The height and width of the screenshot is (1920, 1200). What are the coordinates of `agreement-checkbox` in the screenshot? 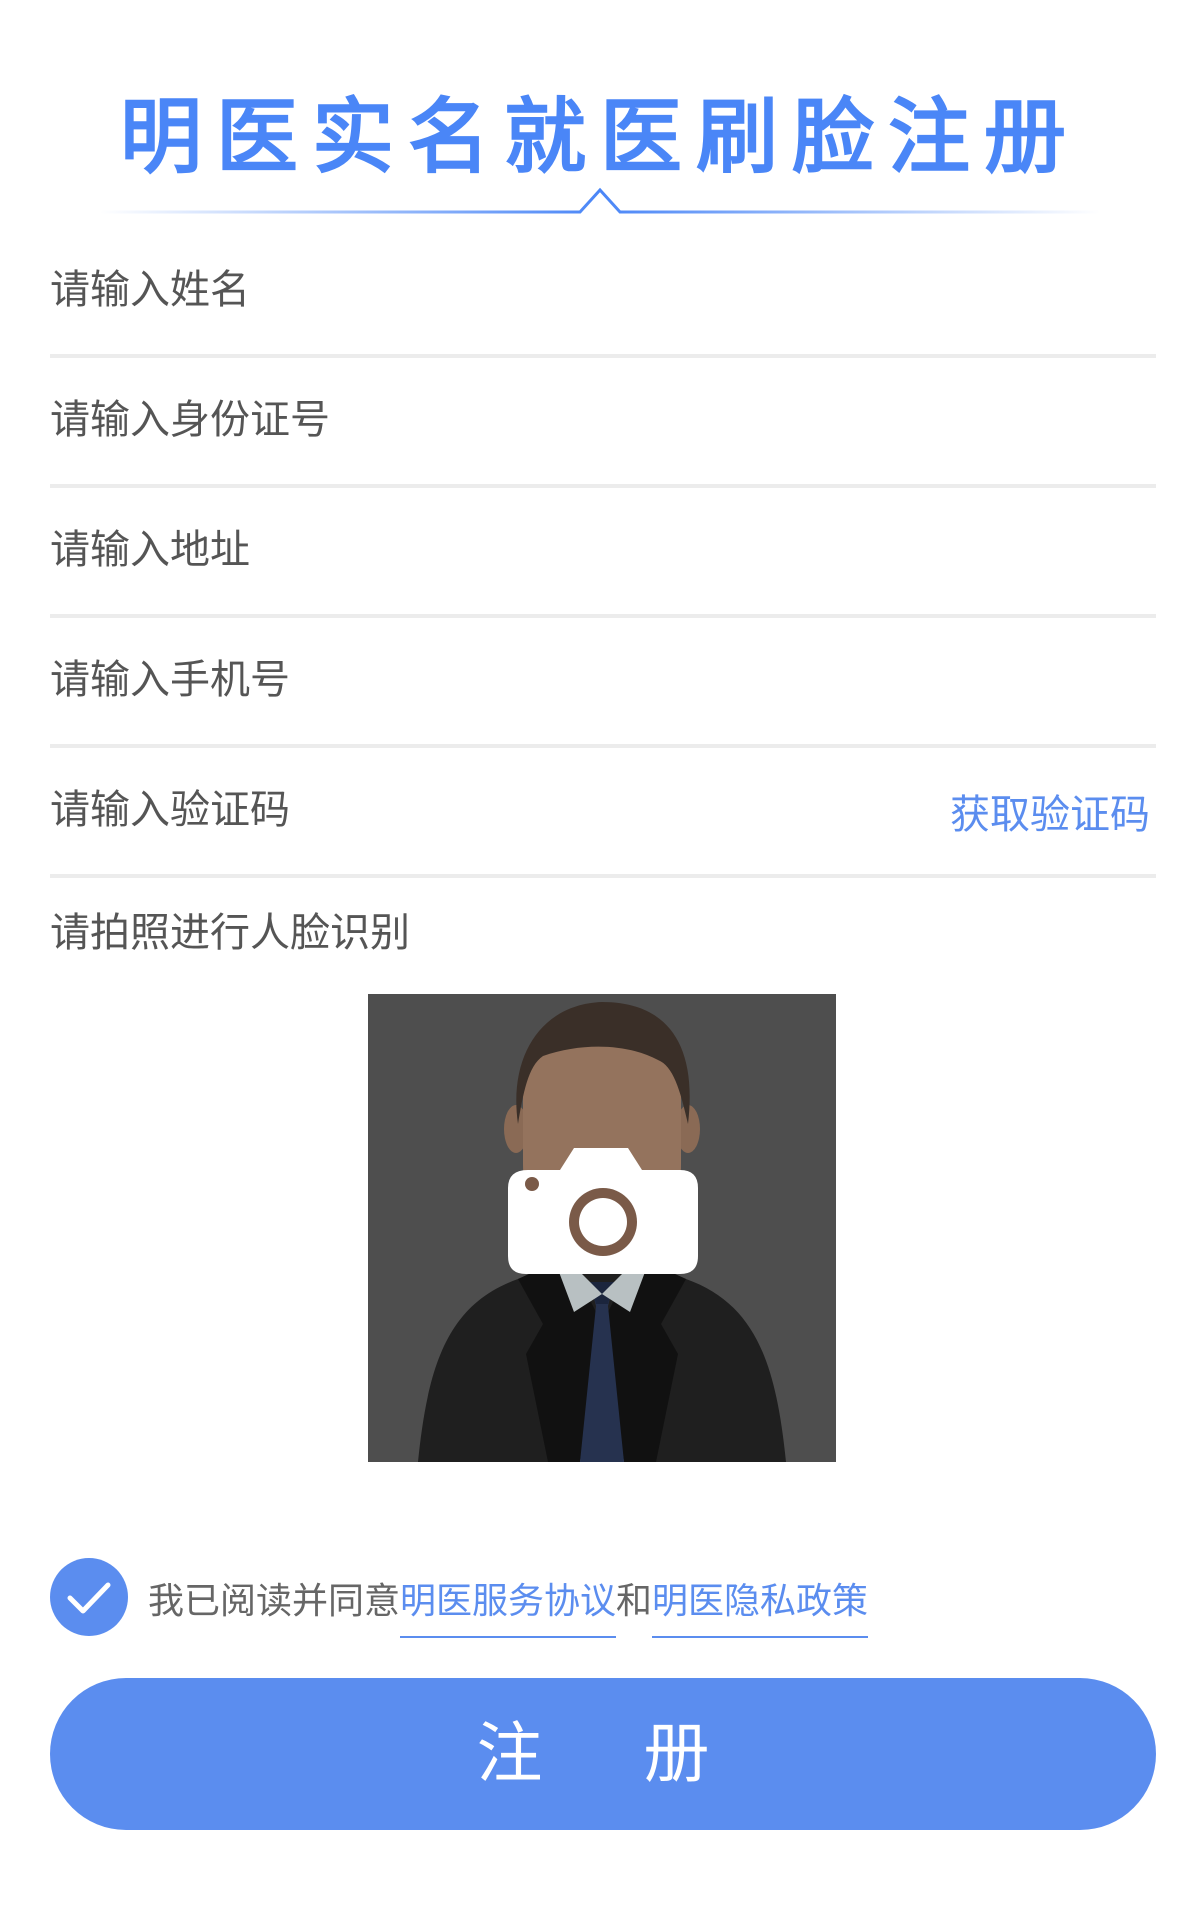 It's located at (89, 1597).